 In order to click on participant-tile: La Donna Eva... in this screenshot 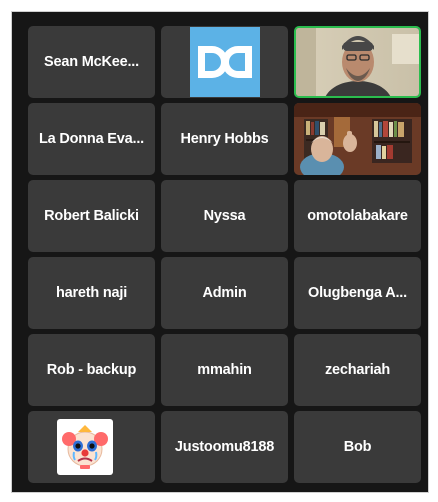, I will do `click(91, 139)`.